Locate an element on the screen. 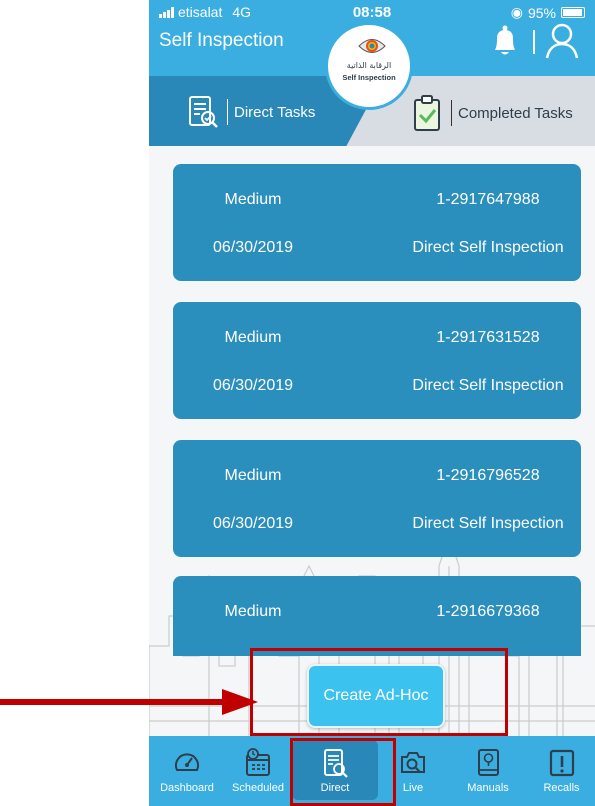  logo-english-text: Self Inspection is located at coordinates (369, 77).